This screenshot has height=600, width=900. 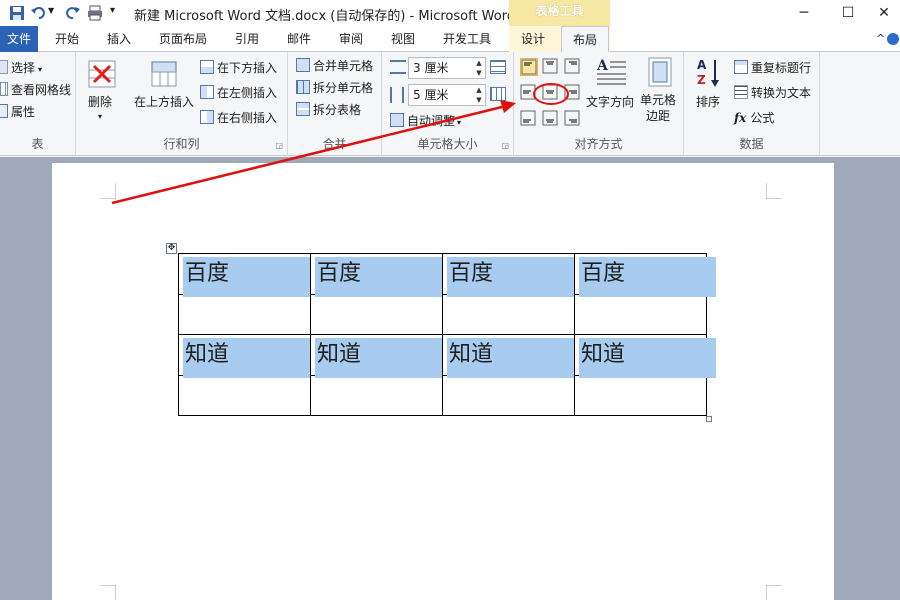 I want to click on cell-margins-icon, so click(x=660, y=72).